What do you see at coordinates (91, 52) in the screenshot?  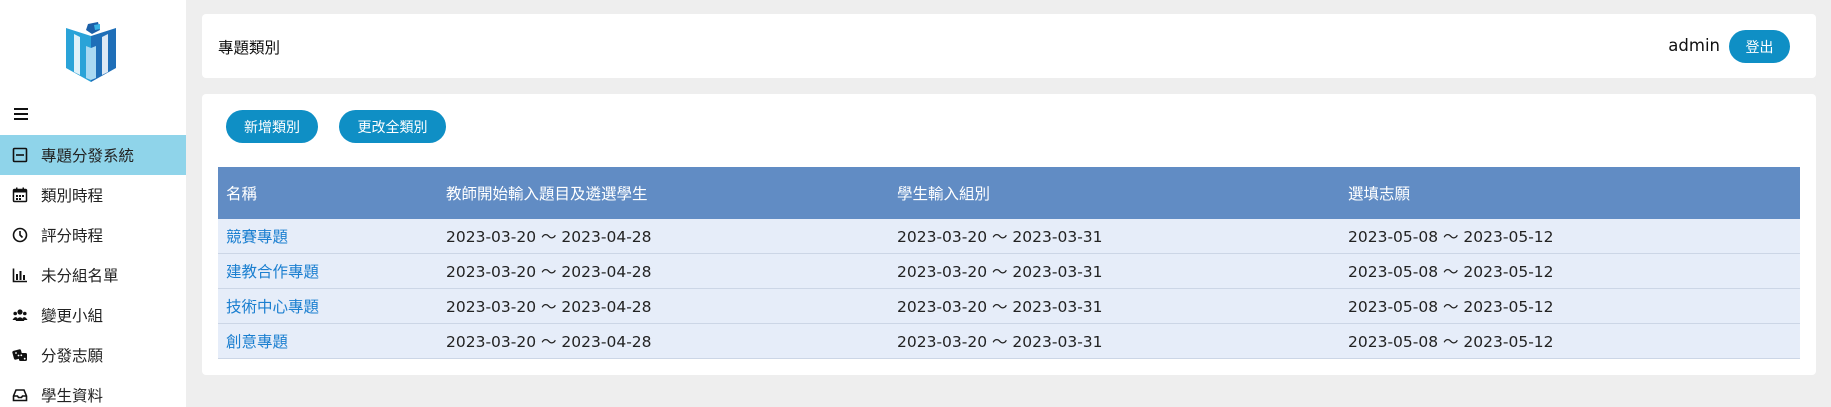 I see `app-logo` at bounding box center [91, 52].